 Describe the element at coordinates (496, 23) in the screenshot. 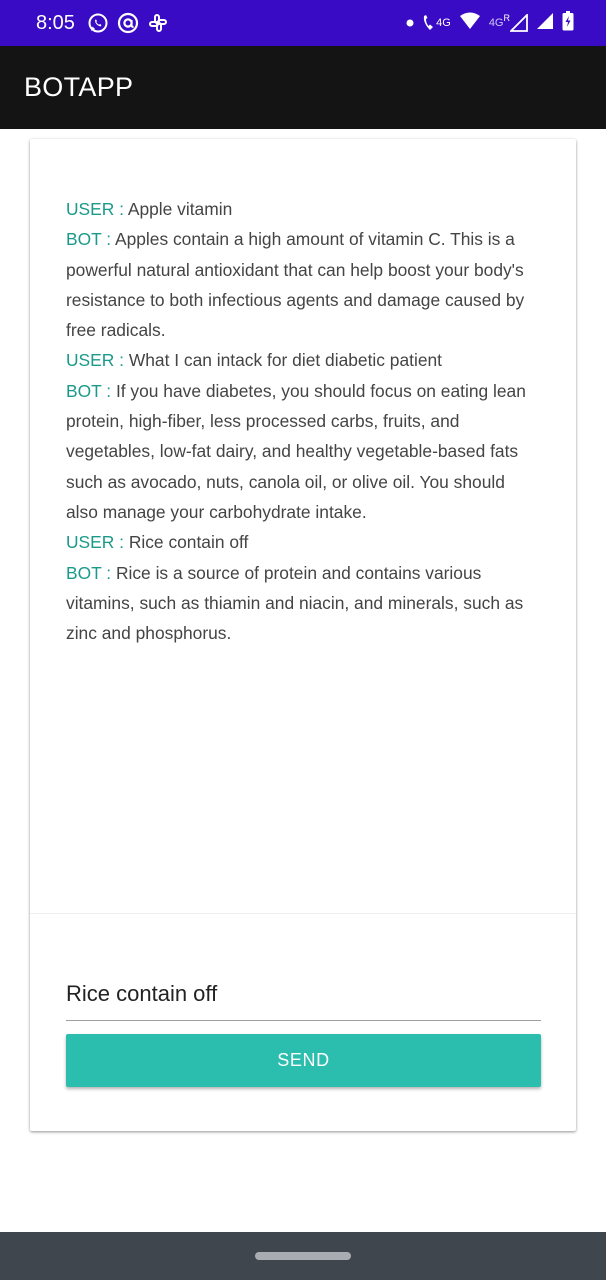

I see `network-label-2: 4G` at that location.